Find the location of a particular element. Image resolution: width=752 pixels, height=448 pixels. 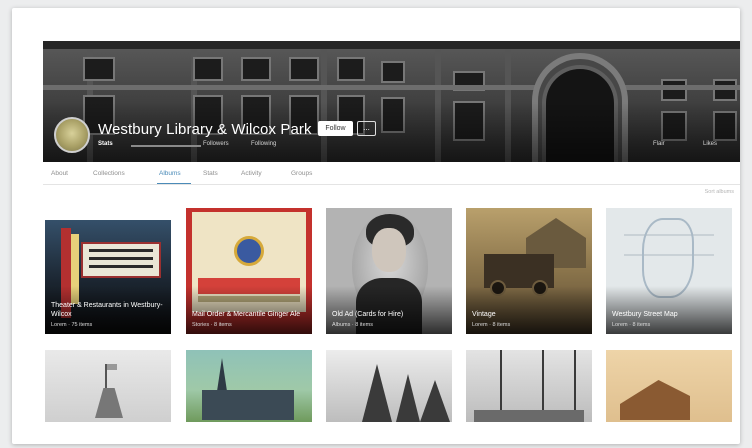

stat-count: Stats is located at coordinates (105, 144).